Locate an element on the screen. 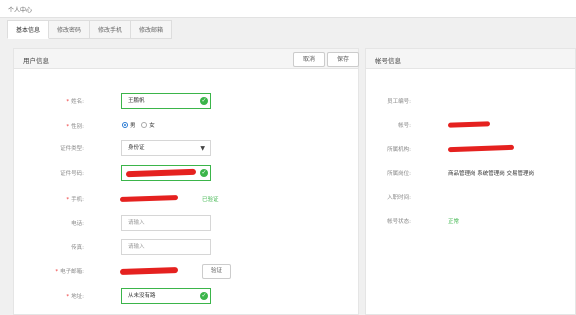 The image size is (576, 315). fax-label: 传真: is located at coordinates (77, 248).